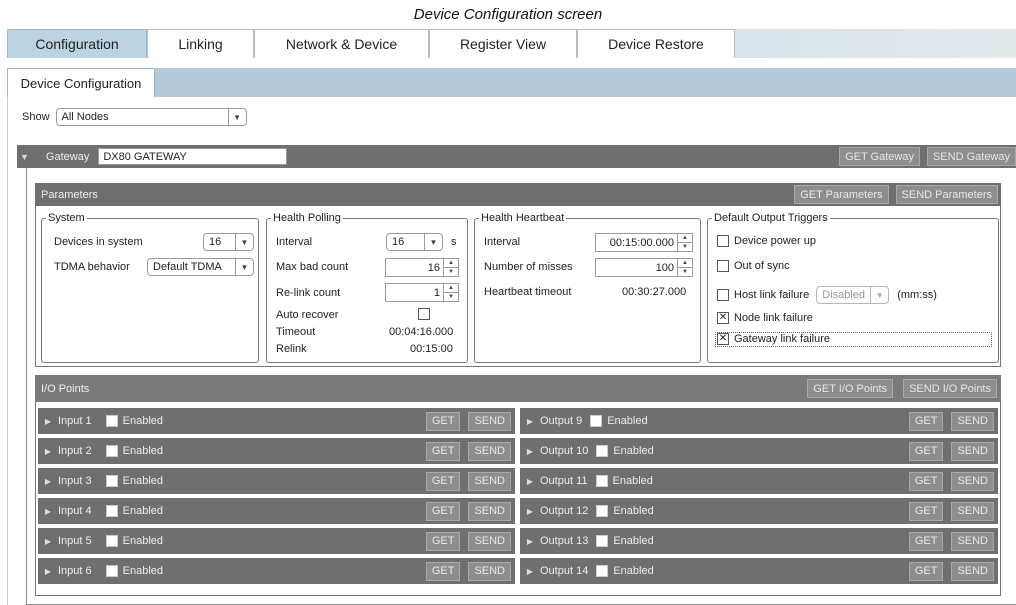 Image resolution: width=1016 pixels, height=605 pixels. I want to click on number-of-misses-spinner: 100 ▲ ▼, so click(644, 267).